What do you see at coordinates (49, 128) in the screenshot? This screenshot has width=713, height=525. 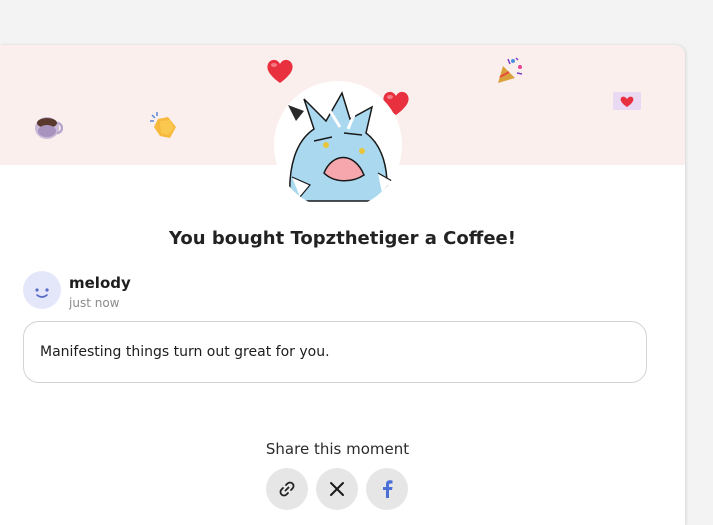 I see `coffee-icon` at bounding box center [49, 128].